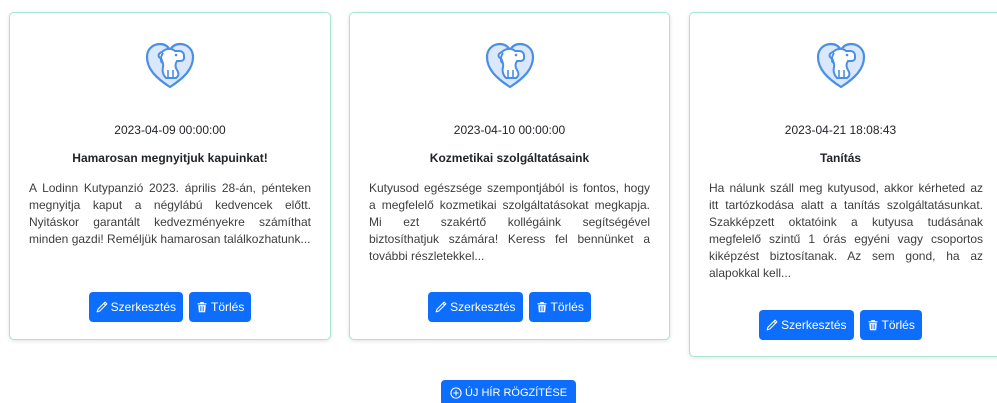 Image resolution: width=997 pixels, height=403 pixels. I want to click on news-date: 2023-04-10 00:00:00, so click(509, 130).